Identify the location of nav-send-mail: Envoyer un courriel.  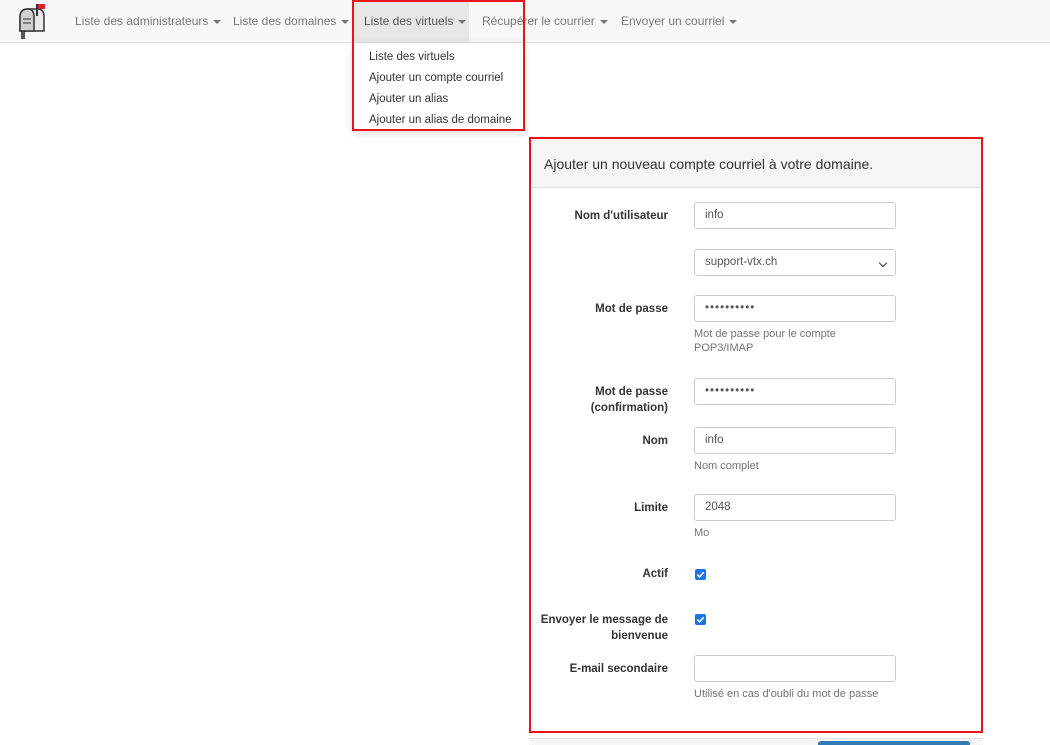
(679, 21).